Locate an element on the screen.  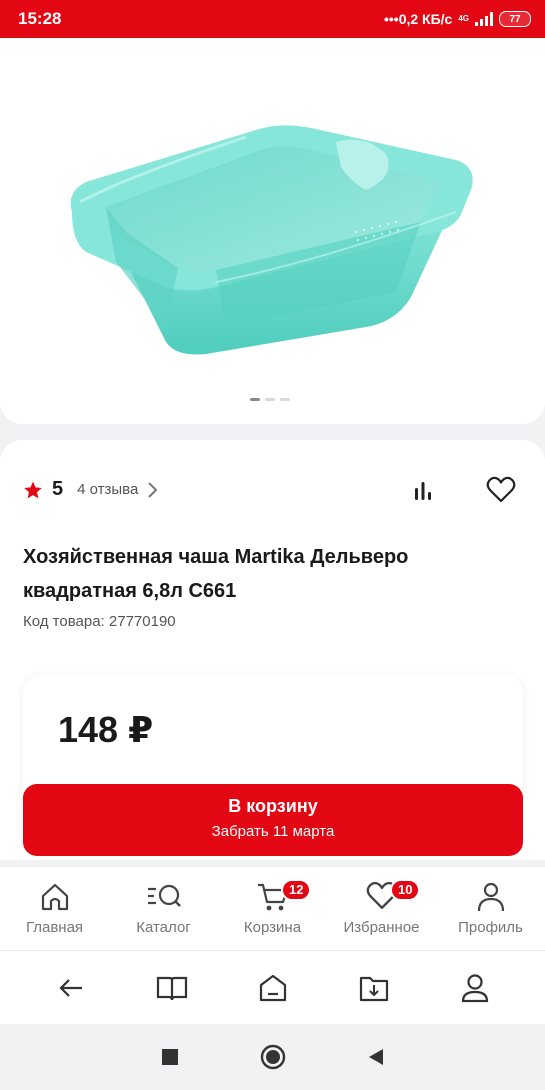
download-folder-icon is located at coordinates (373, 988).